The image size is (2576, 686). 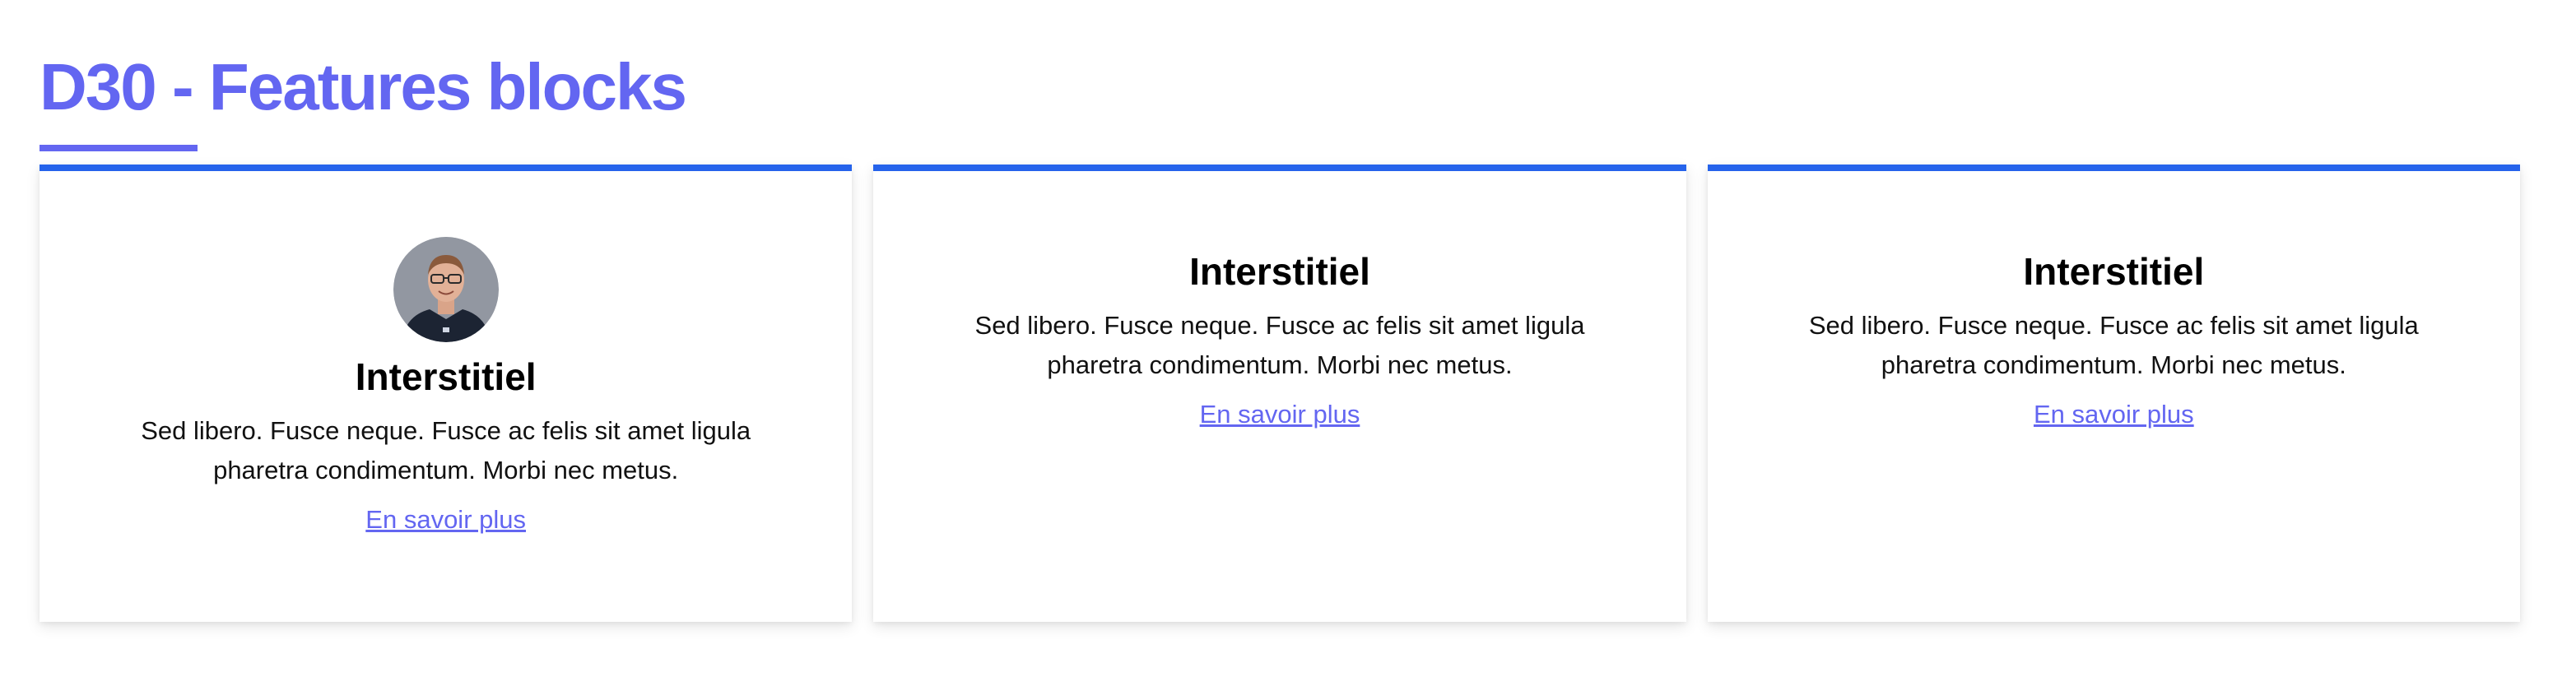 What do you see at coordinates (363, 86) in the screenshot?
I see `page-title: D30 - Features blocks` at bounding box center [363, 86].